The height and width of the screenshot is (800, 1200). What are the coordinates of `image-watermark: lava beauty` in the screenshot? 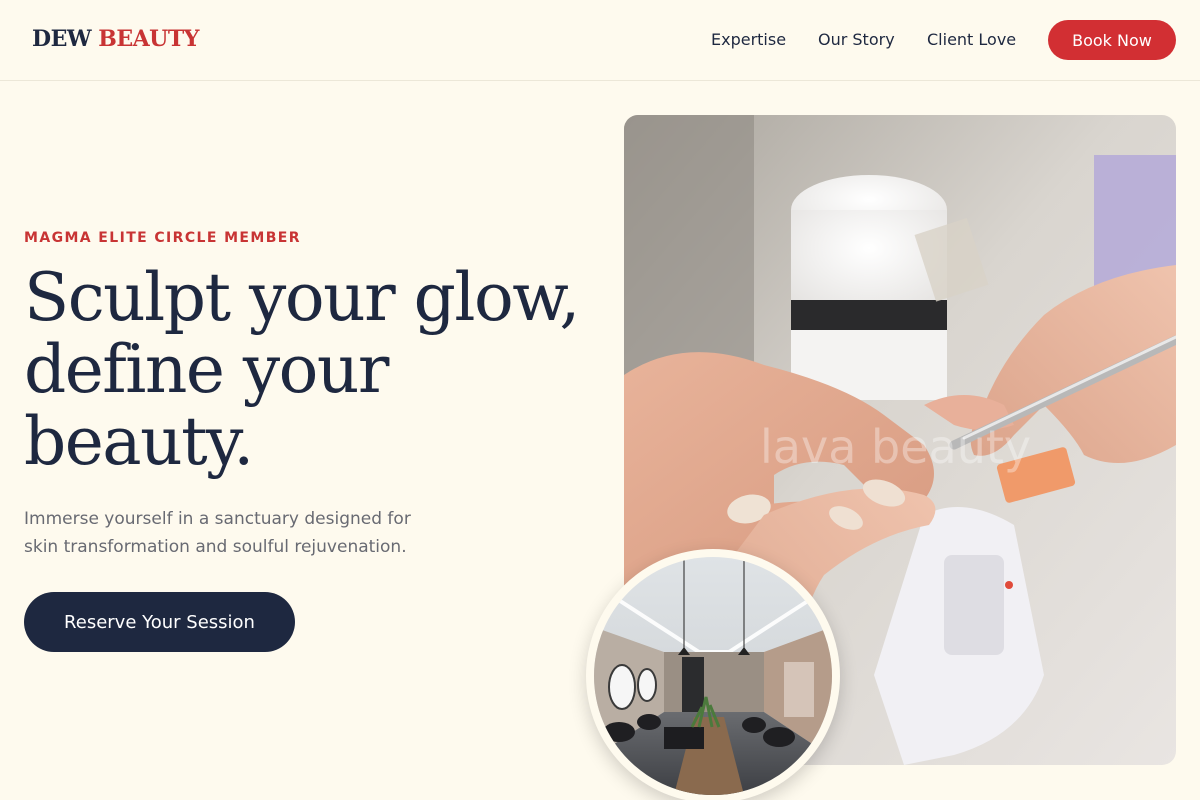 It's located at (895, 447).